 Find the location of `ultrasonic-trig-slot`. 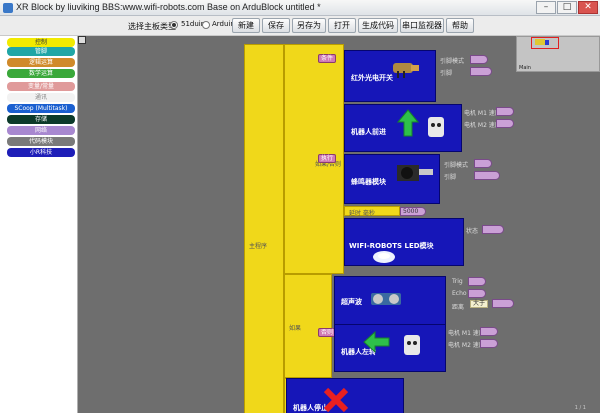

ultrasonic-trig-slot is located at coordinates (477, 281).